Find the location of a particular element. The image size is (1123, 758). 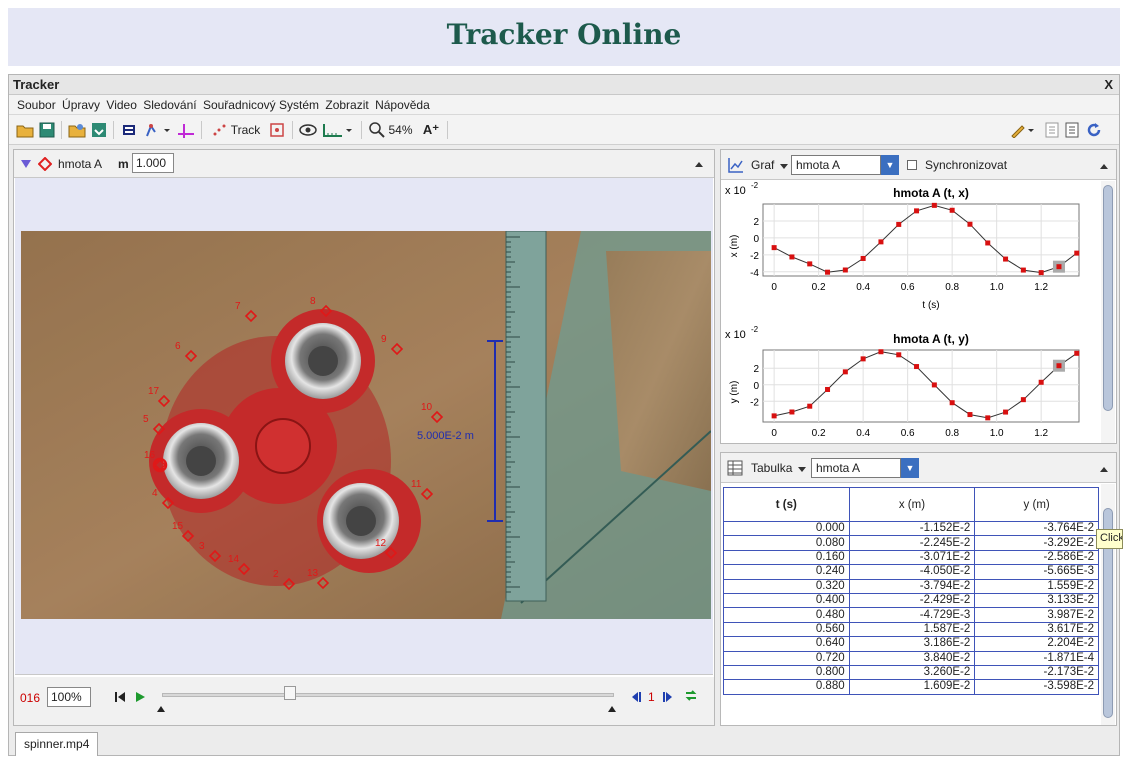

eye-icon is located at coordinates (308, 130).